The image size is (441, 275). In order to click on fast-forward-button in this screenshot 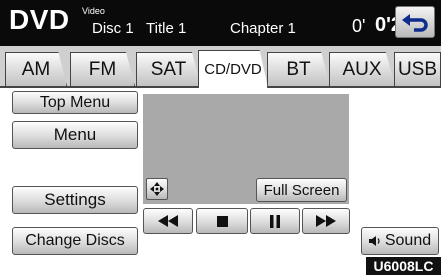, I will do `click(326, 221)`.